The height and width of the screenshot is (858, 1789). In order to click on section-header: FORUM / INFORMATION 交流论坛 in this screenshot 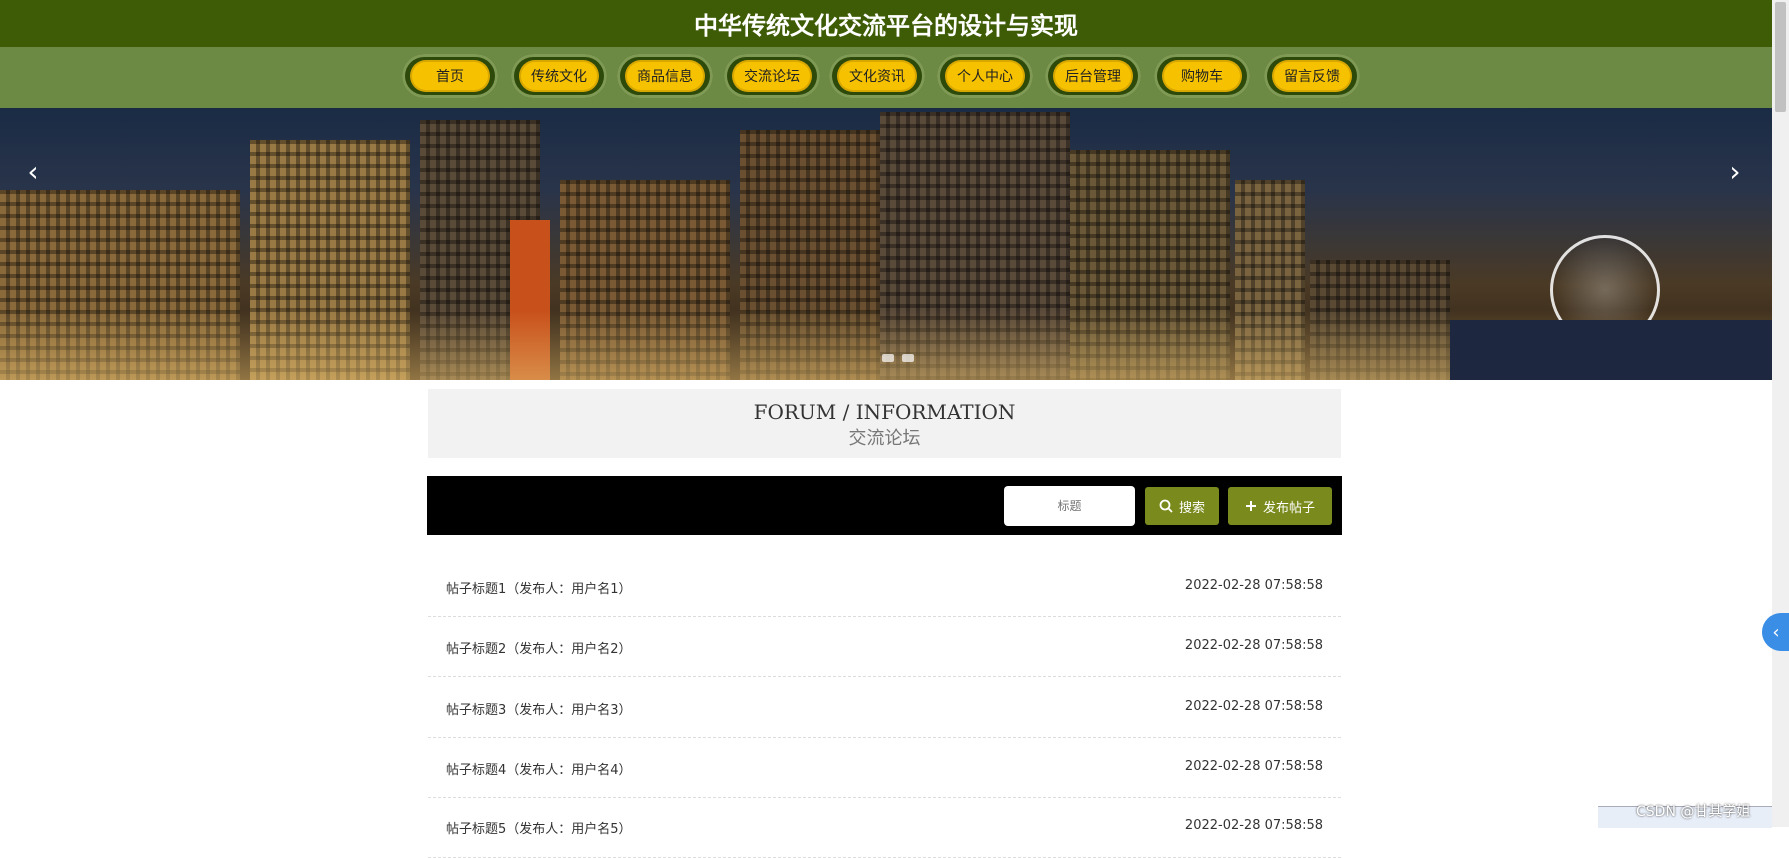, I will do `click(884, 423)`.